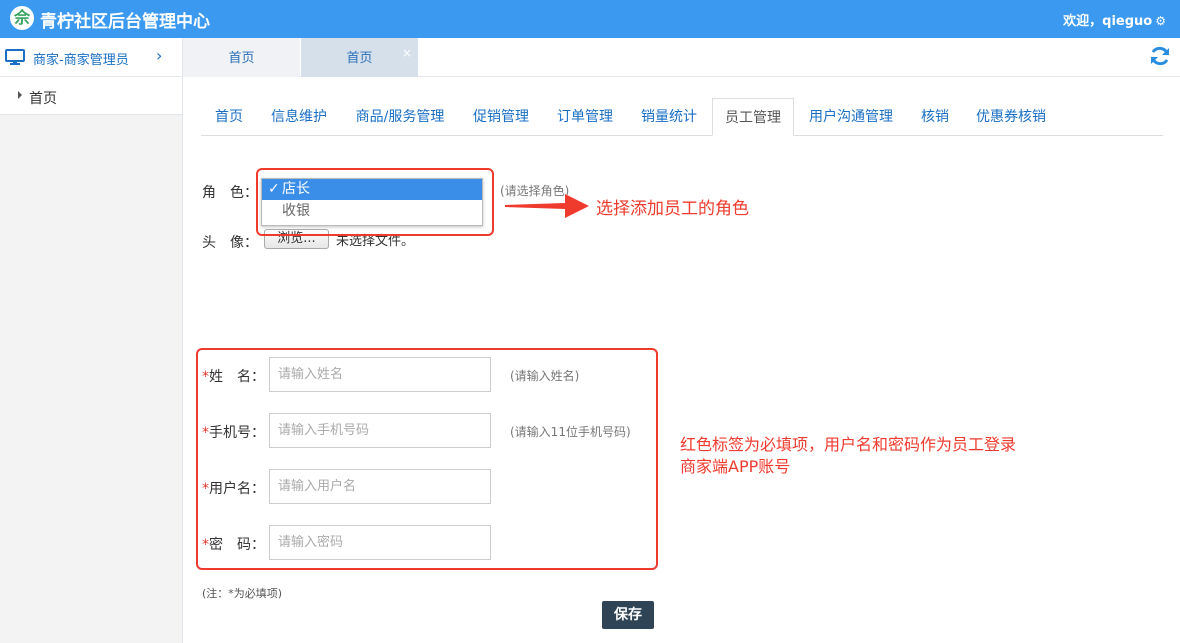  I want to click on role-label: 角 色：, so click(230, 193).